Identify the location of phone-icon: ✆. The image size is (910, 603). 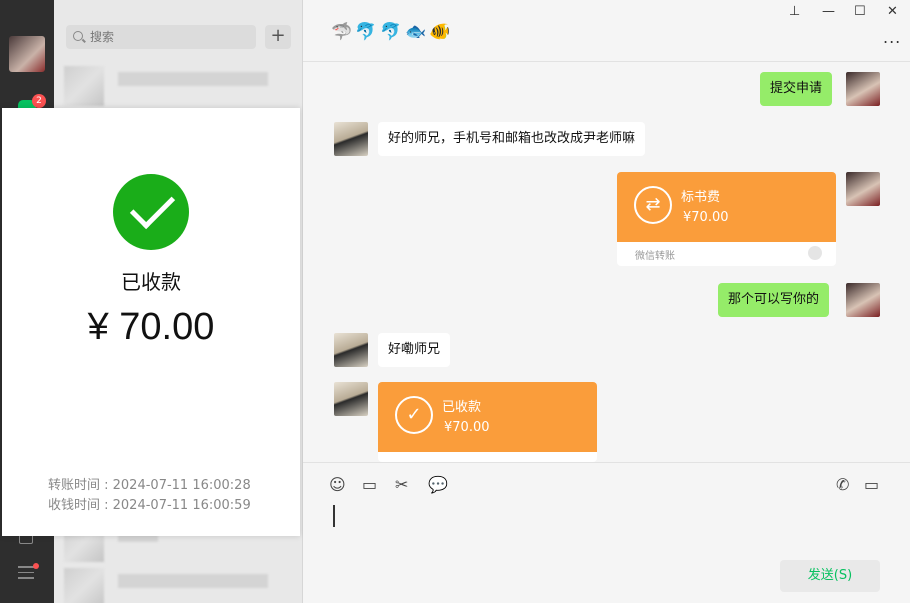
(842, 484).